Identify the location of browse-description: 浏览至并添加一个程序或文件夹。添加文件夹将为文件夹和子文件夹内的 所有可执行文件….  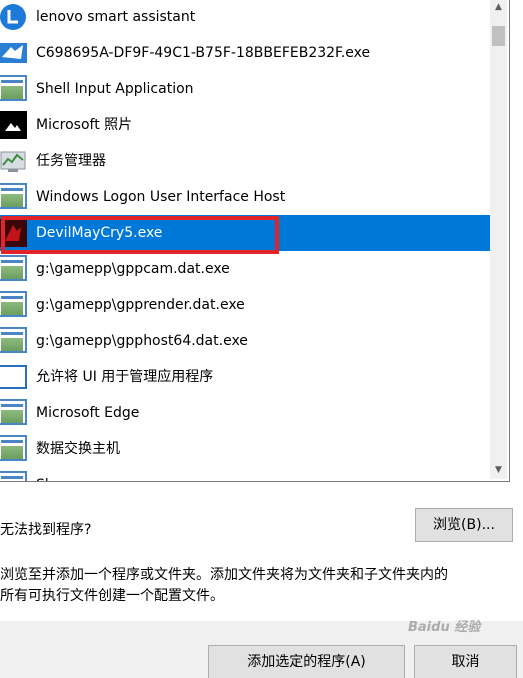
(261, 586).